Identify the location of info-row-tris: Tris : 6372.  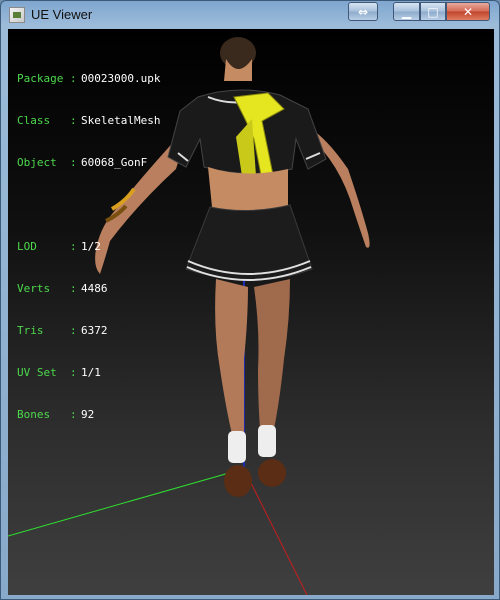
(88, 331).